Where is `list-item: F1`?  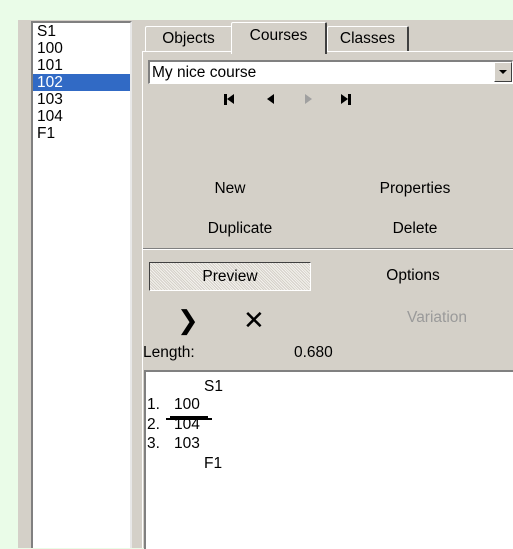
list-item: F1 is located at coordinates (81, 133).